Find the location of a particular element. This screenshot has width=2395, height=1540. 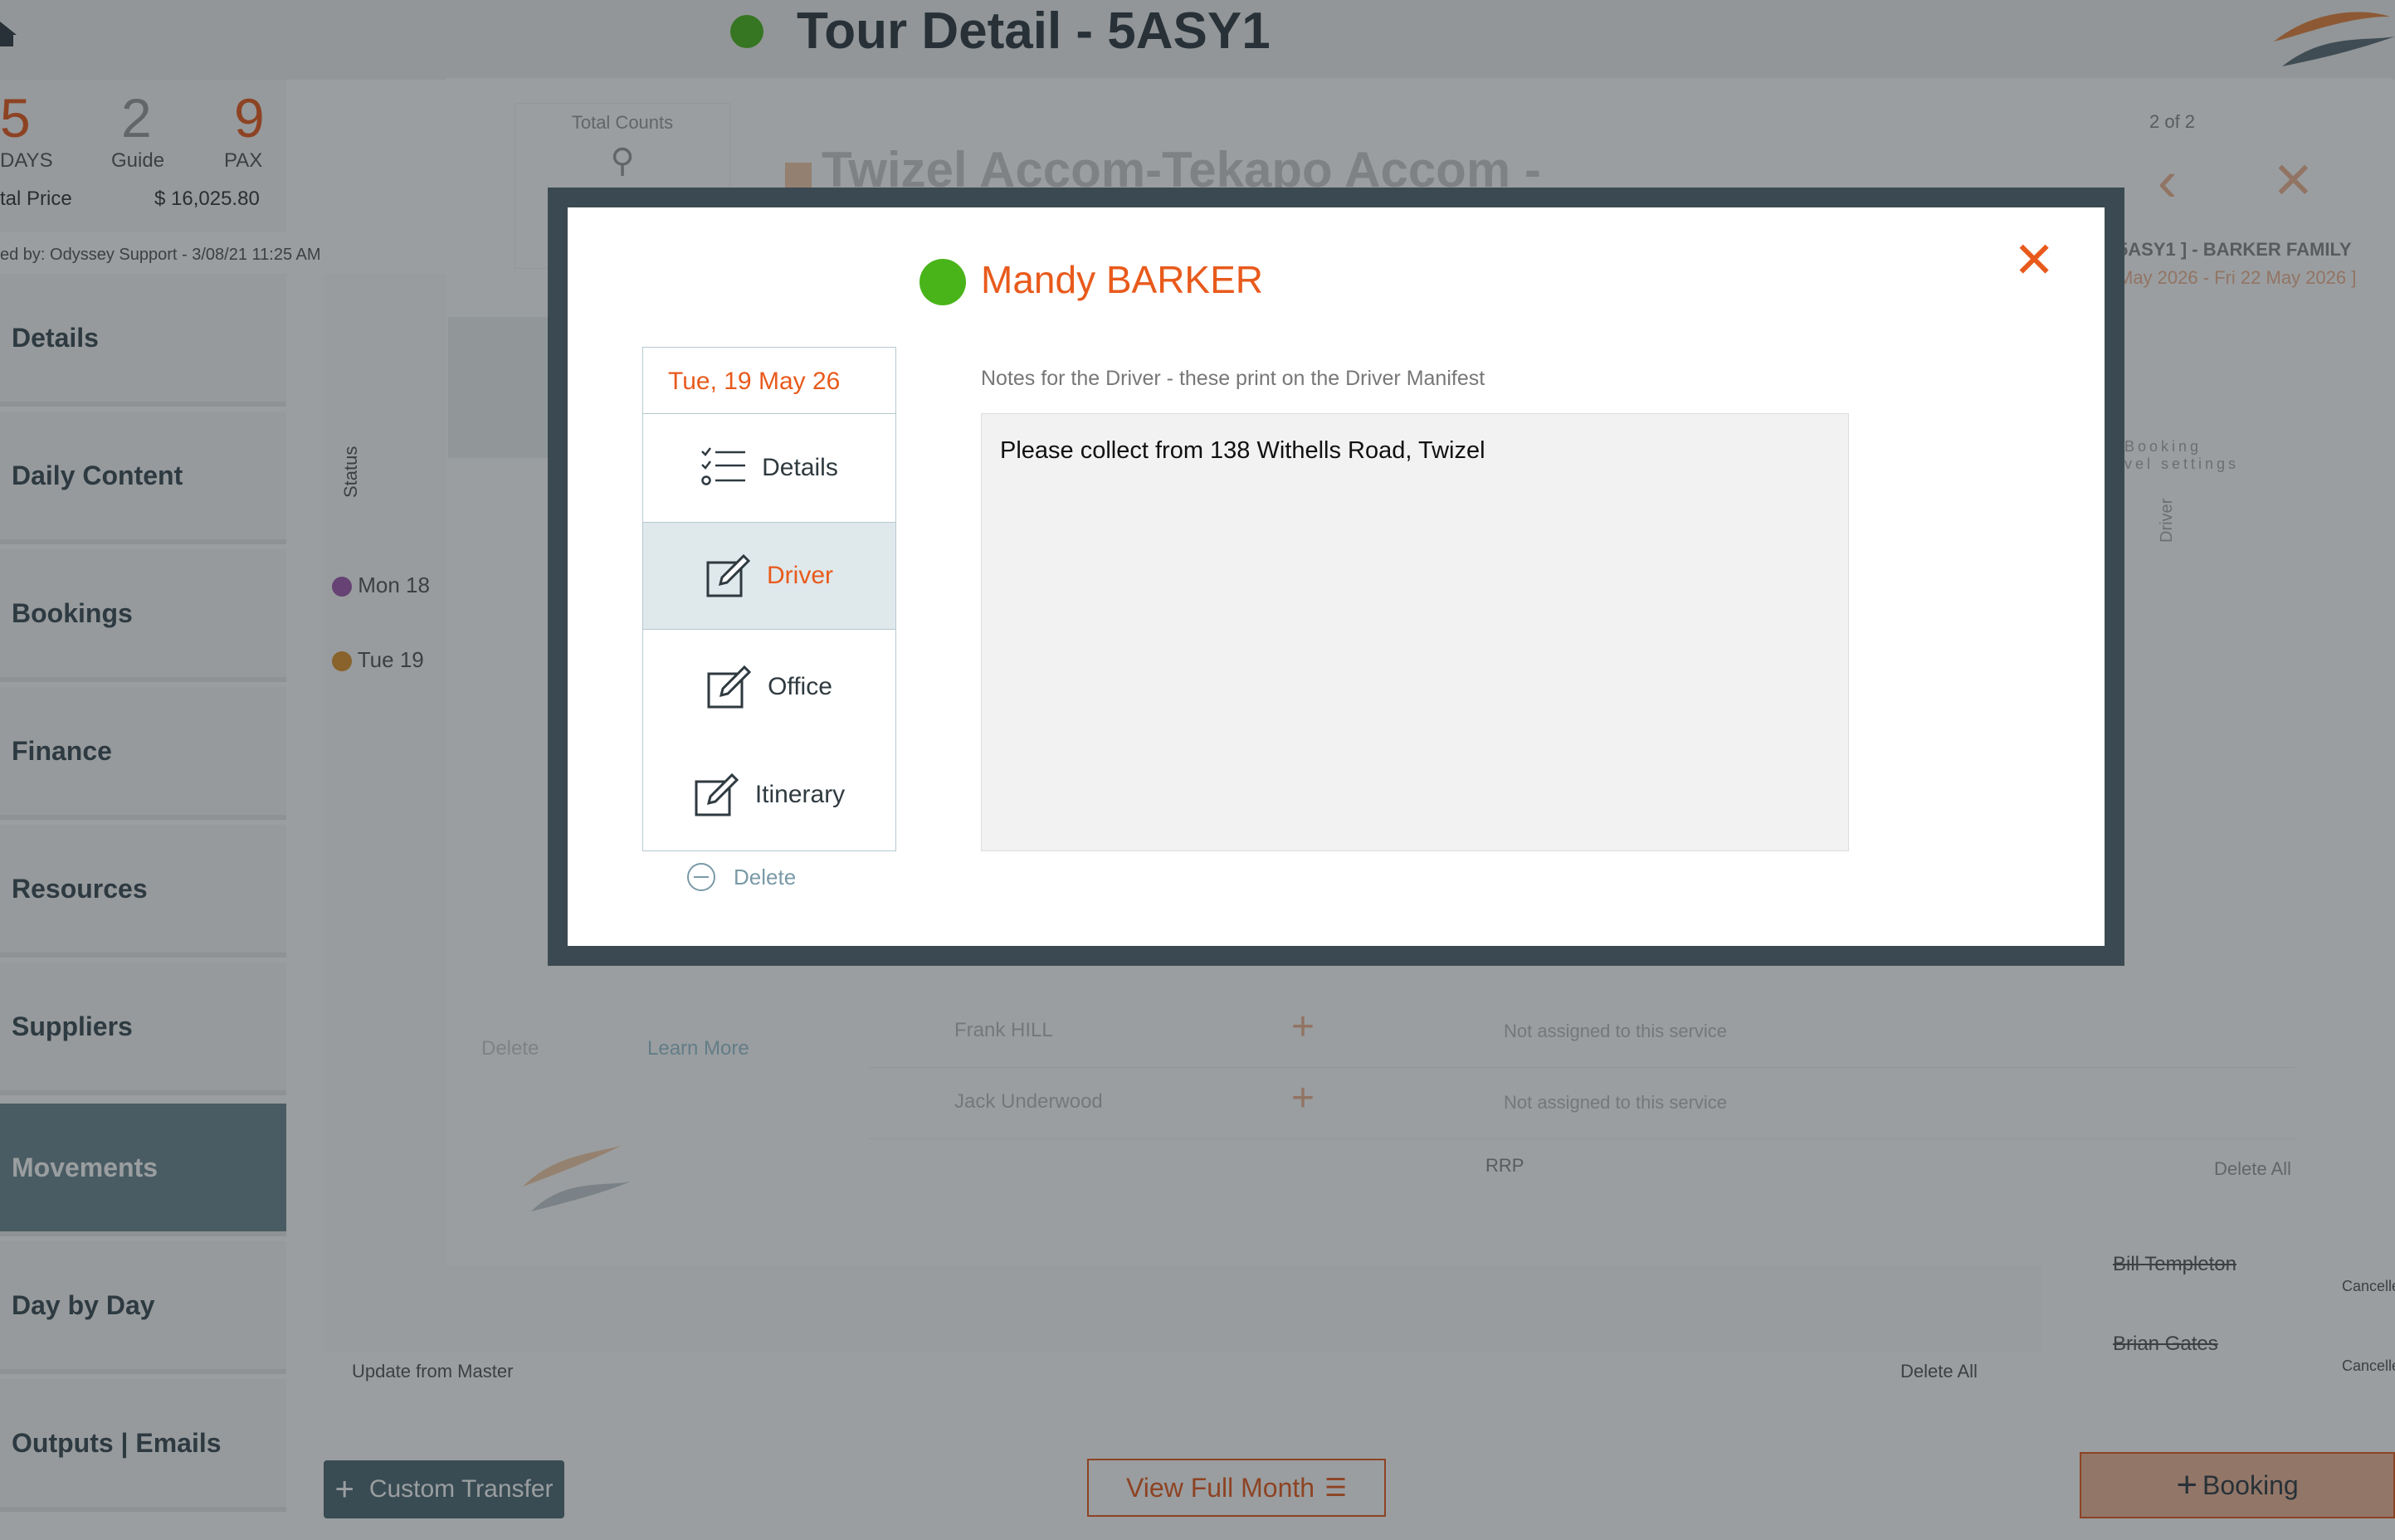

delete-button: Delete is located at coordinates (740, 877).